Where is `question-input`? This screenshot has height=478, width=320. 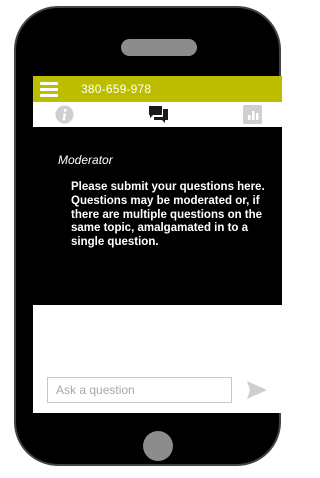 question-input is located at coordinates (139, 390).